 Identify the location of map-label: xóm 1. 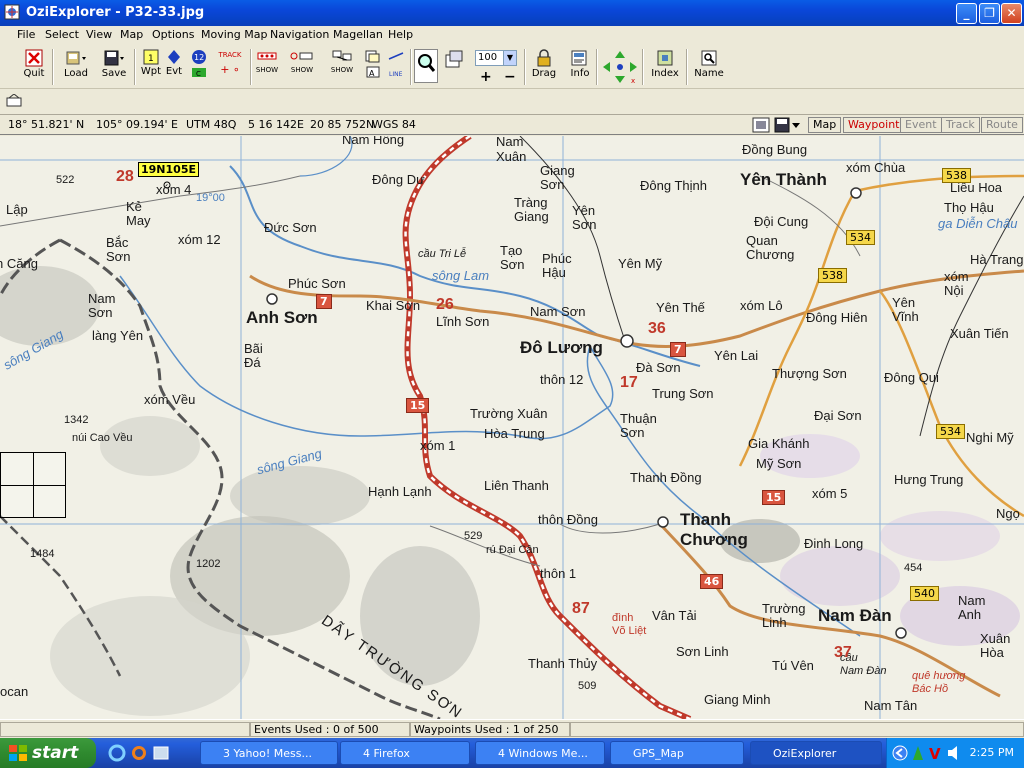
(438, 445).